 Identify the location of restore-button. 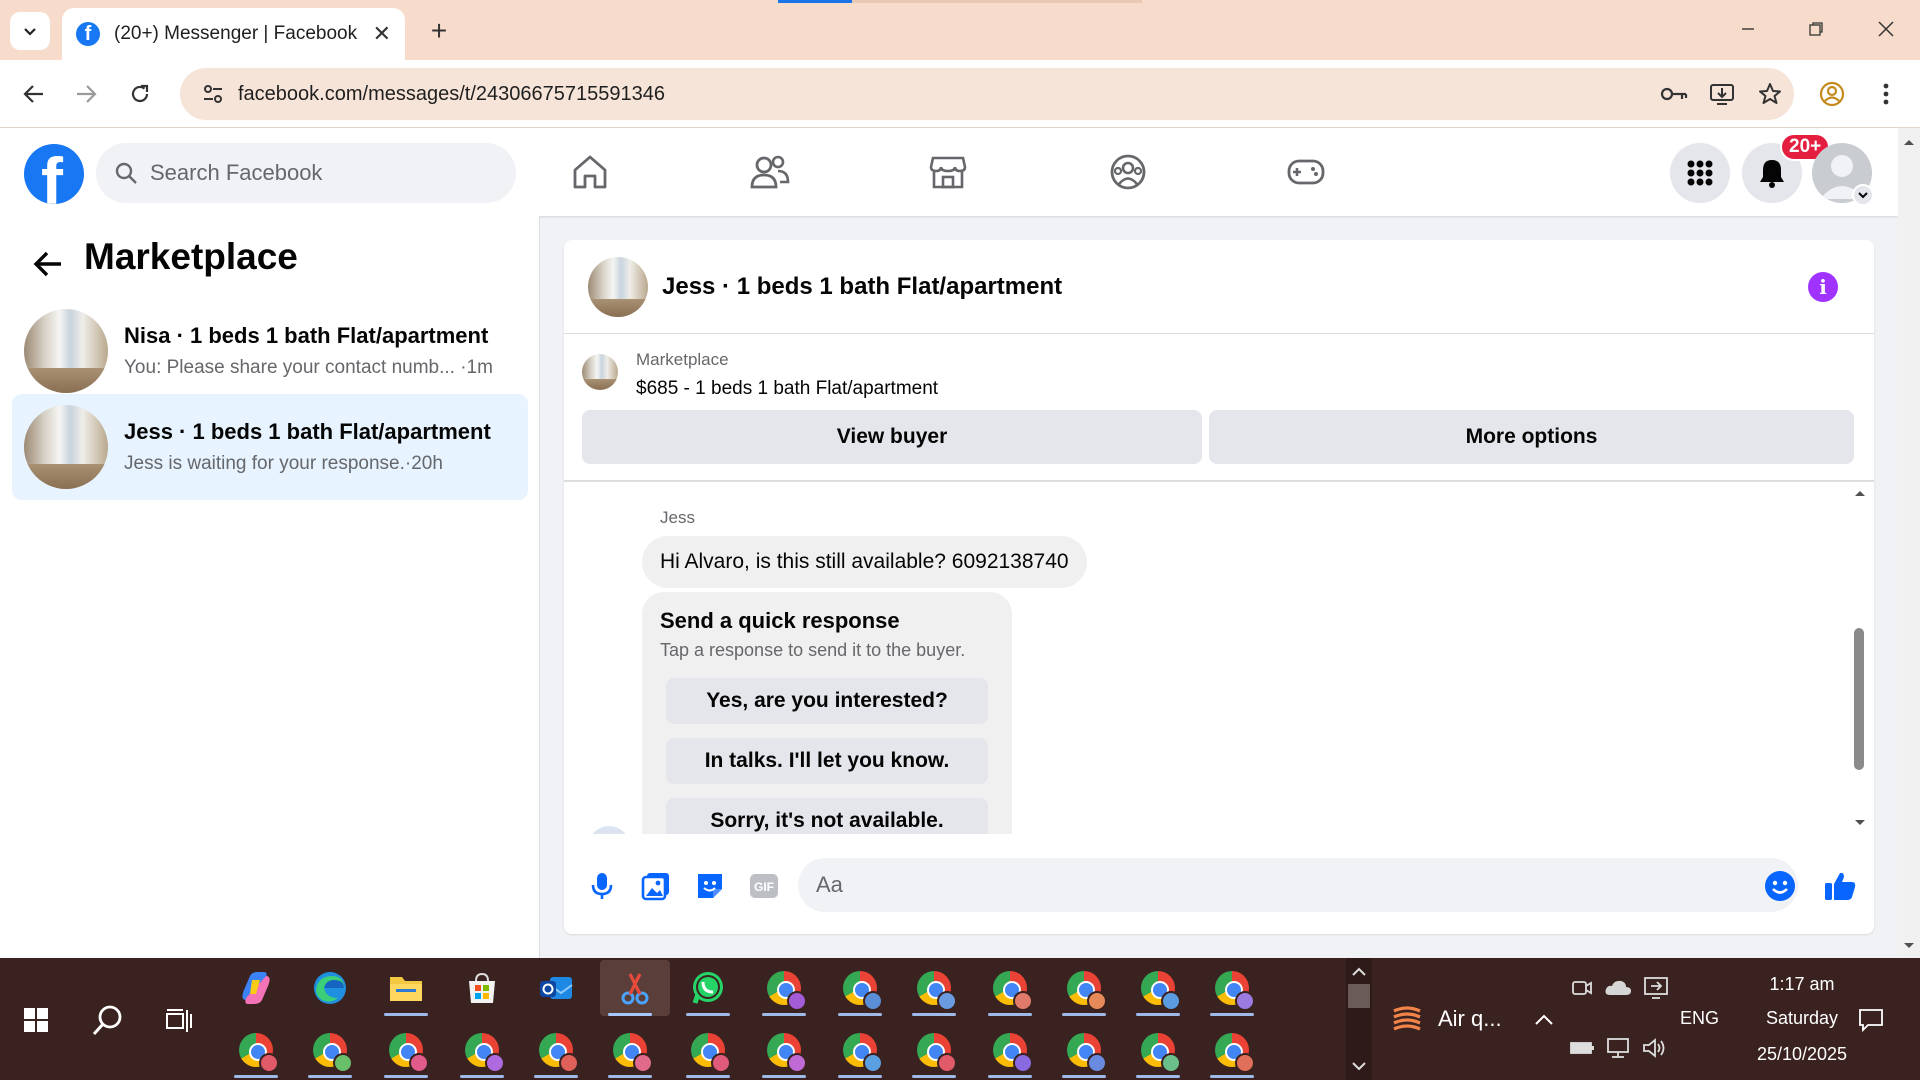
(1816, 29).